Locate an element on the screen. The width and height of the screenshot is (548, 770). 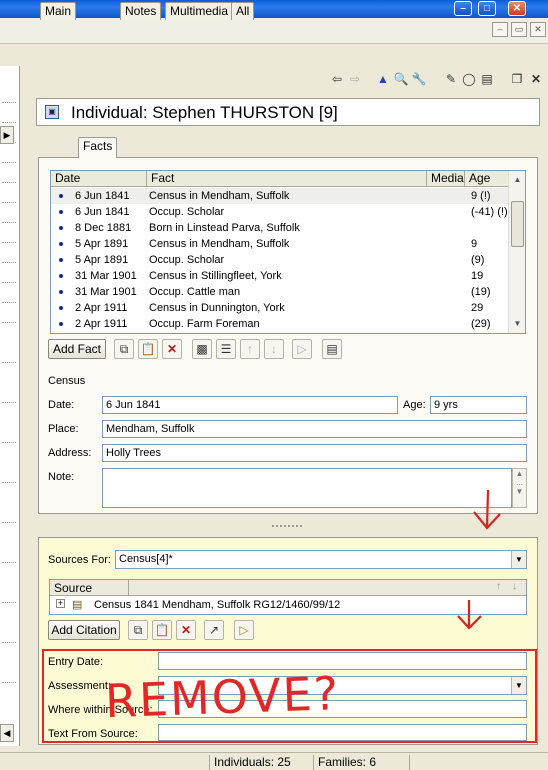
column-date: Date is located at coordinates (99, 179).